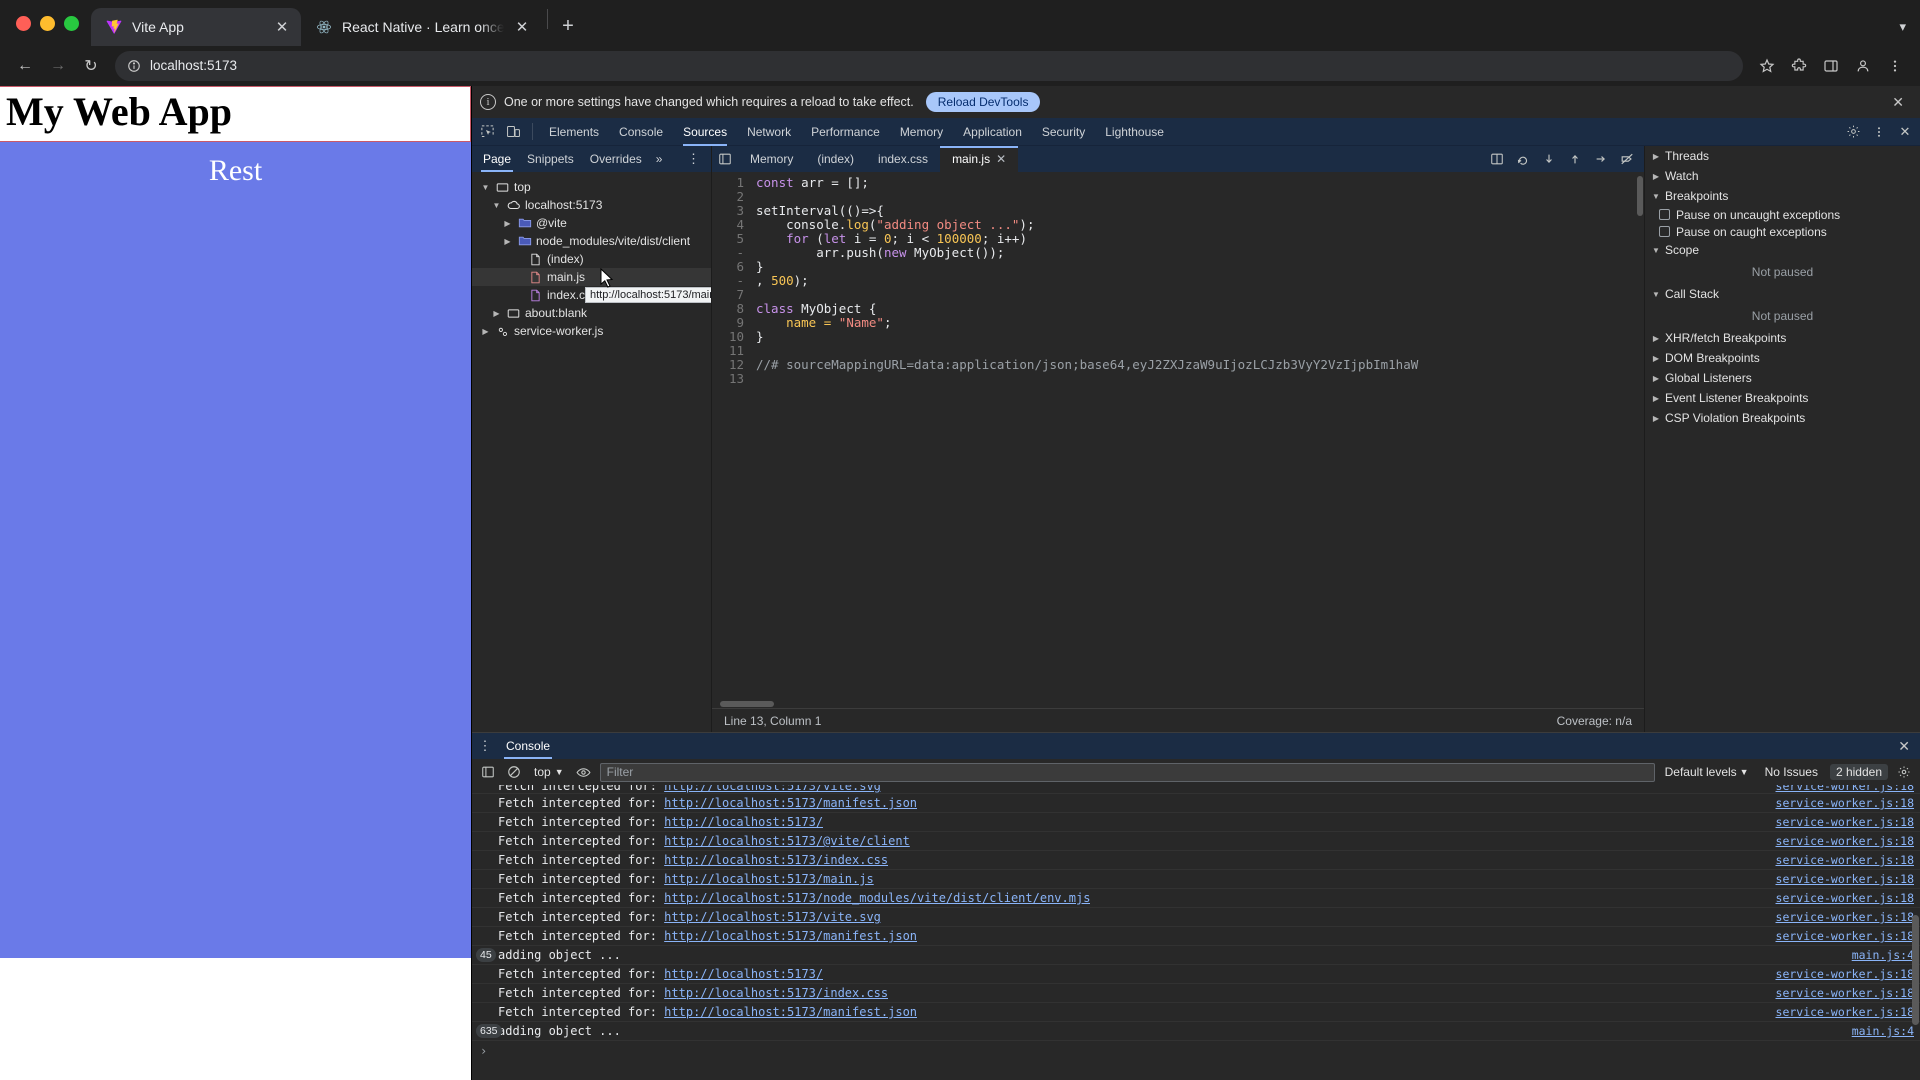 The height and width of the screenshot is (1080, 1920). Describe the element at coordinates (1575, 159) in the screenshot. I see `step-into-icon` at that location.